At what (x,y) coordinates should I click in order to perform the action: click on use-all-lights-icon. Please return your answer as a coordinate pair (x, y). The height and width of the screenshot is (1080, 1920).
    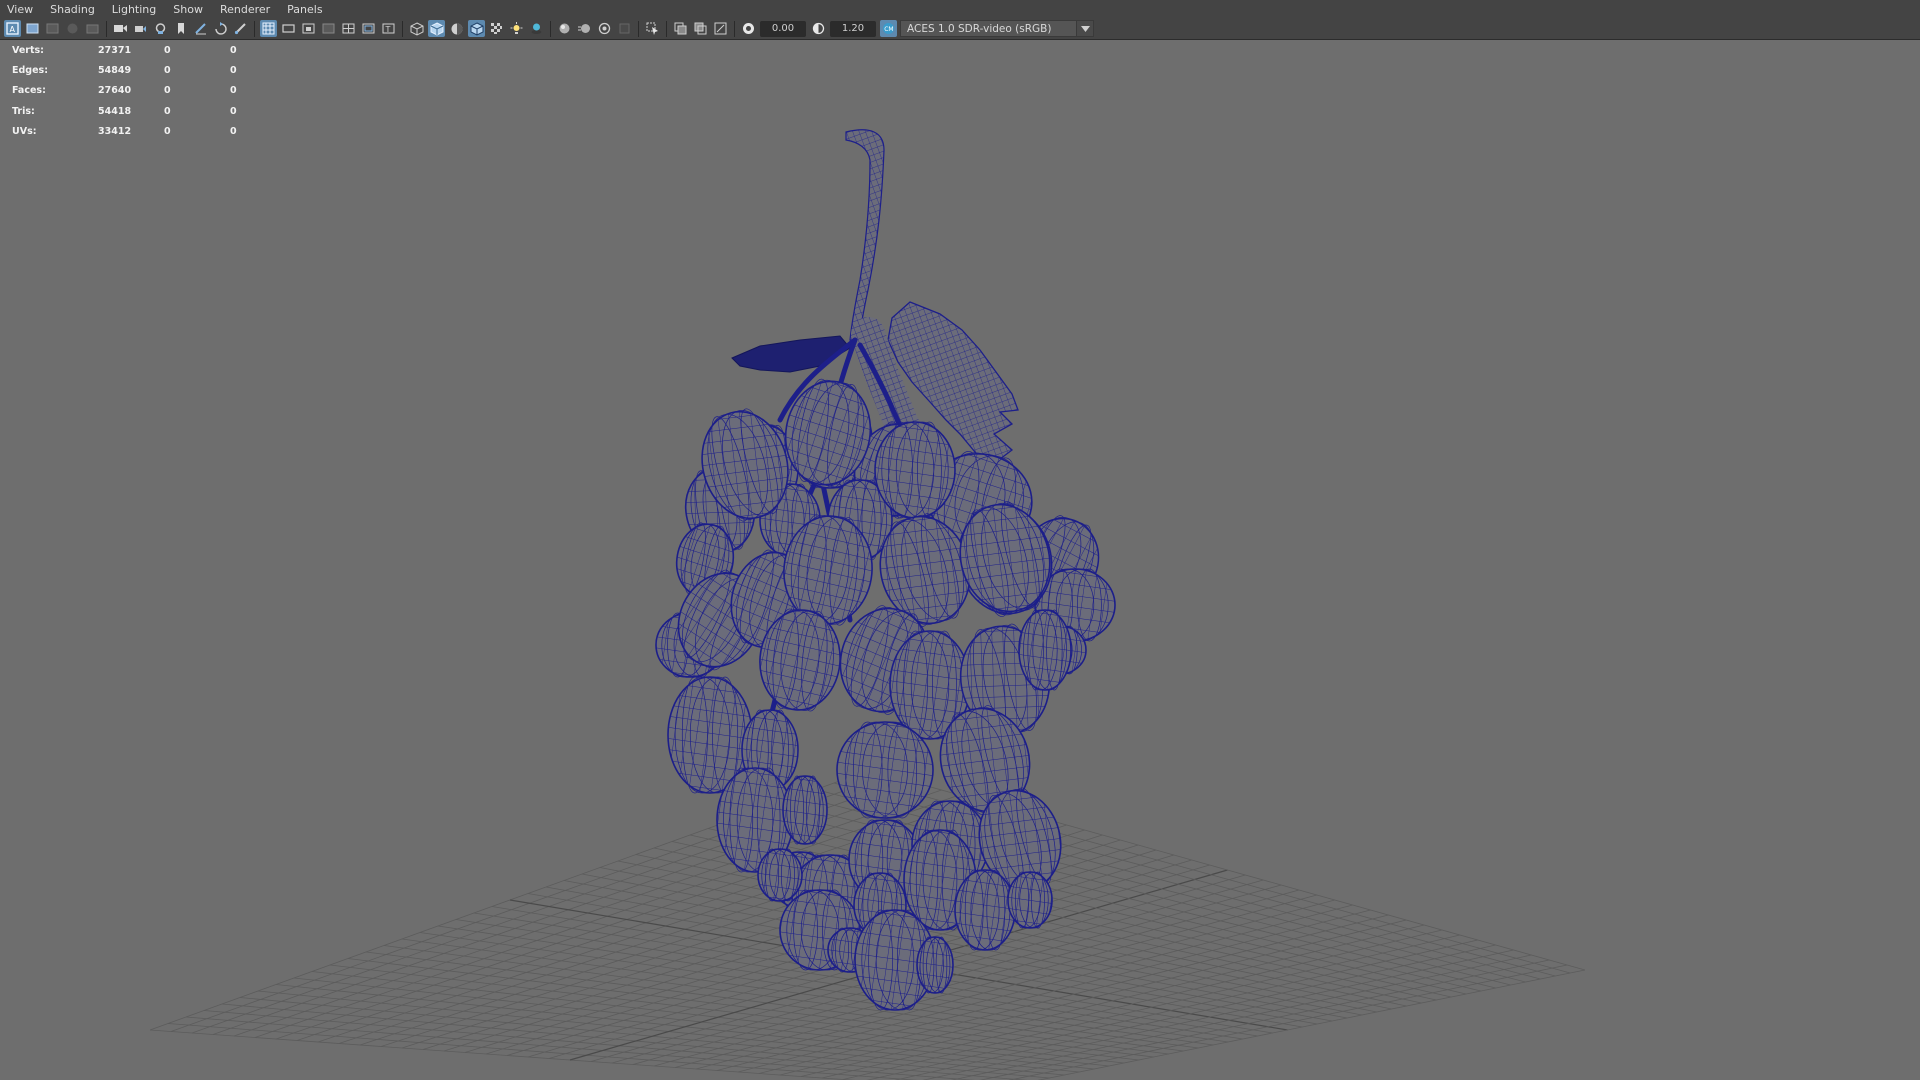
    Looking at the image, I should click on (516, 28).